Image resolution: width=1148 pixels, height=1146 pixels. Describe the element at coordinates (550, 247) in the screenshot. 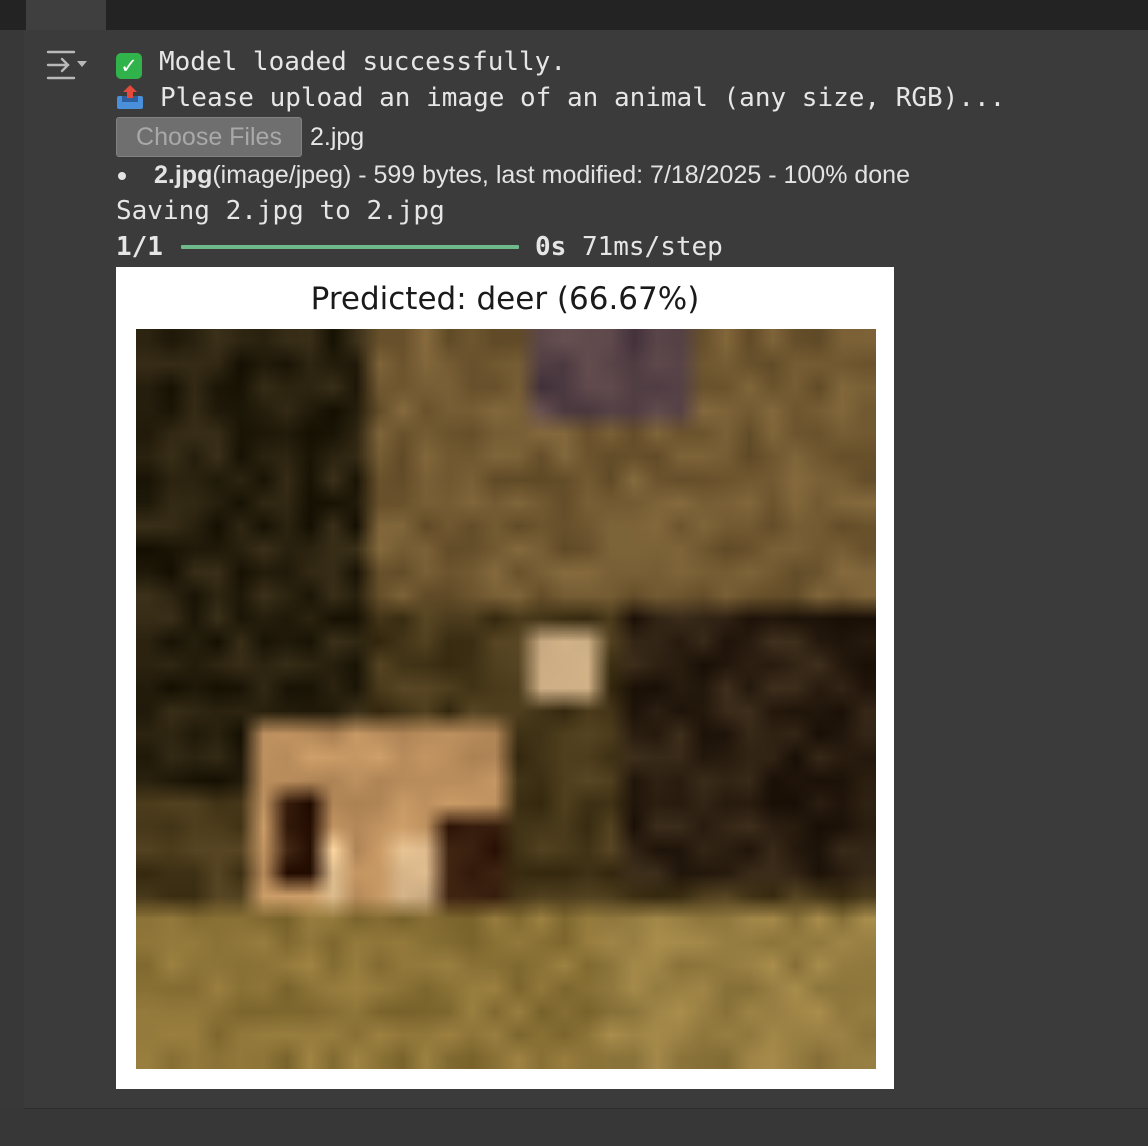

I see `progress-time: 0s` at that location.